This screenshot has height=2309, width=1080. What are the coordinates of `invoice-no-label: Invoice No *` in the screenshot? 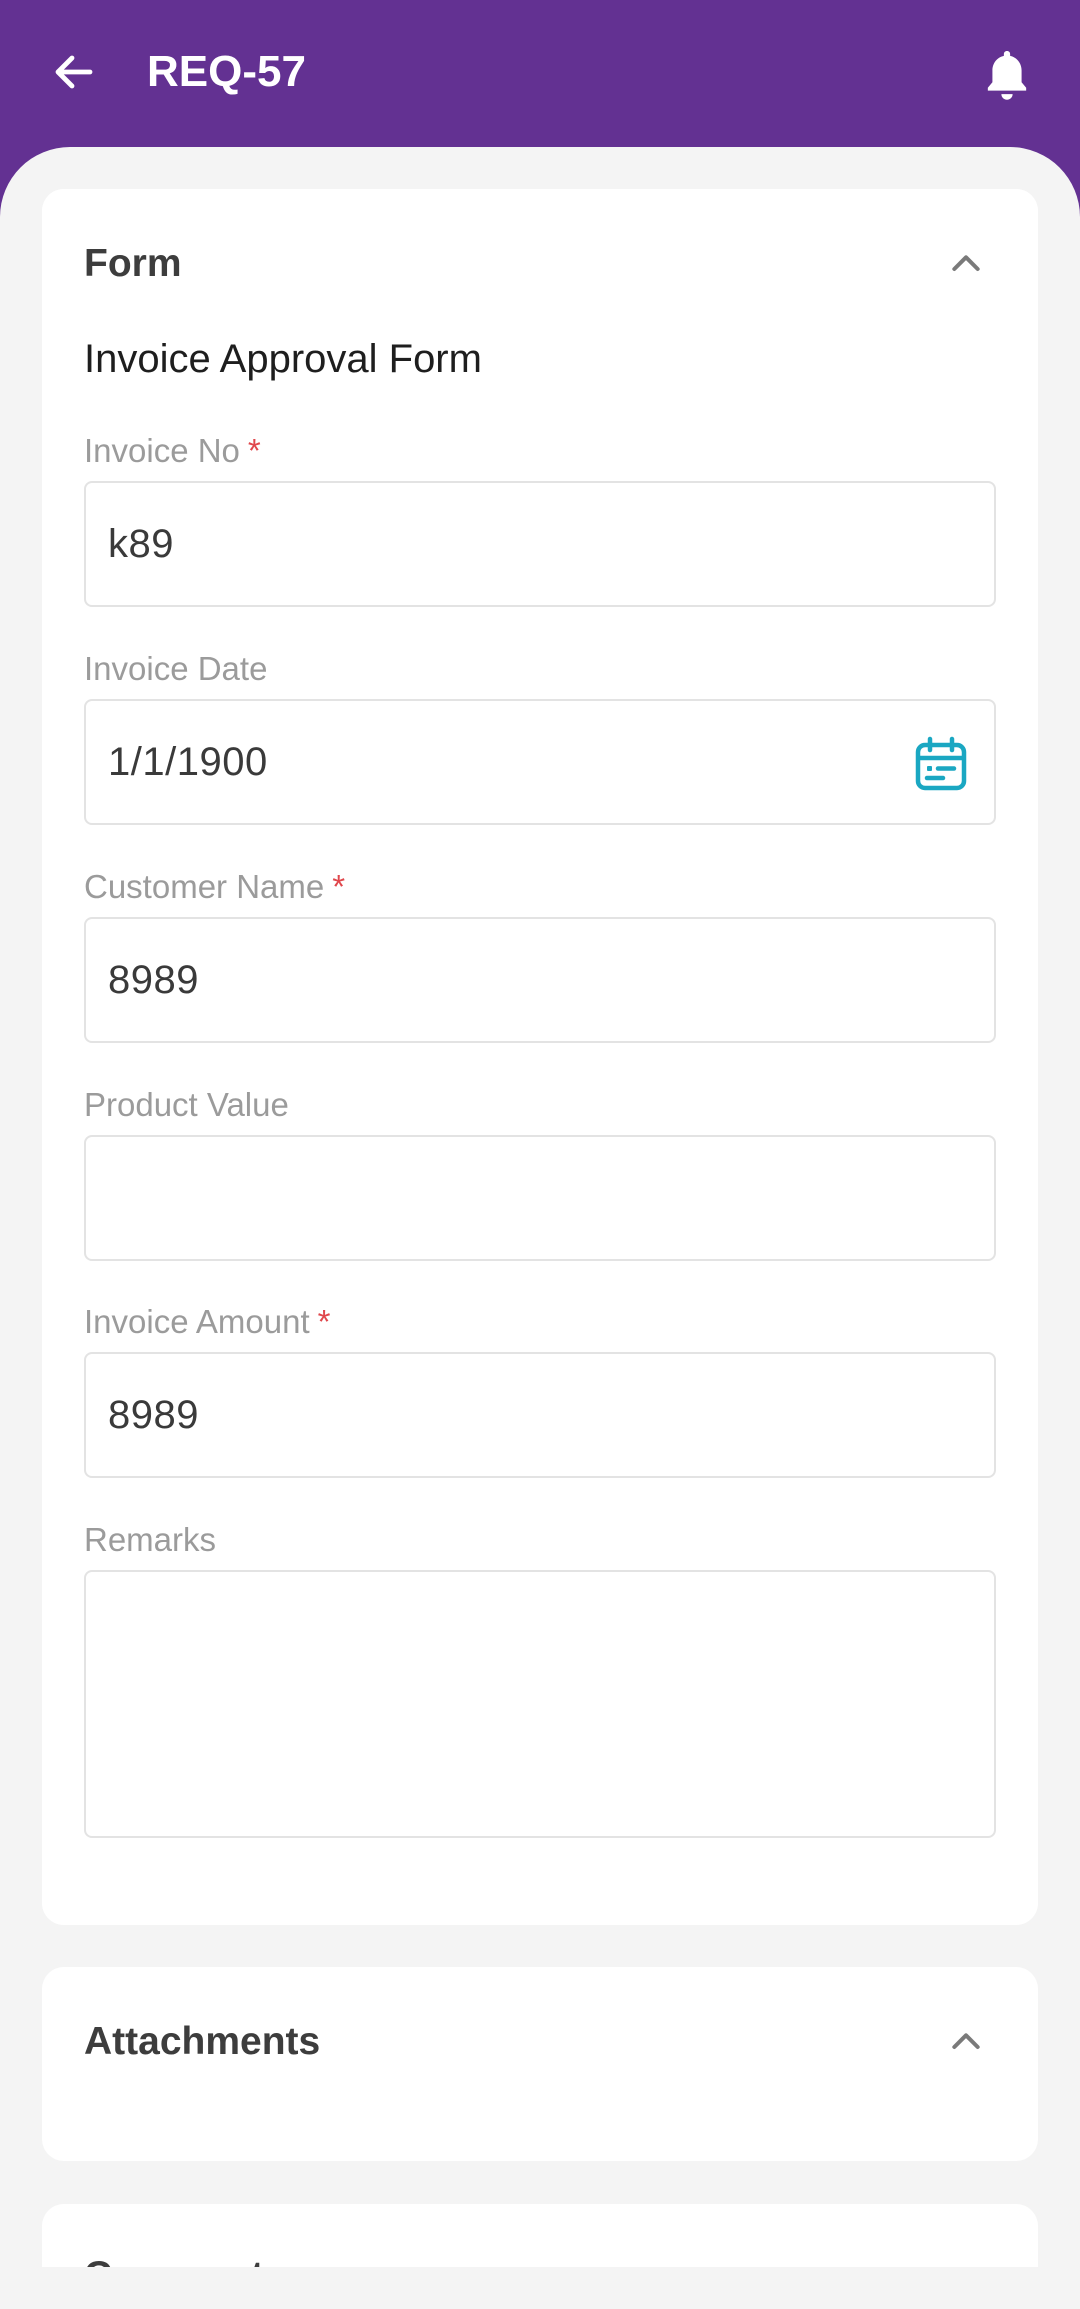 It's located at (172, 451).